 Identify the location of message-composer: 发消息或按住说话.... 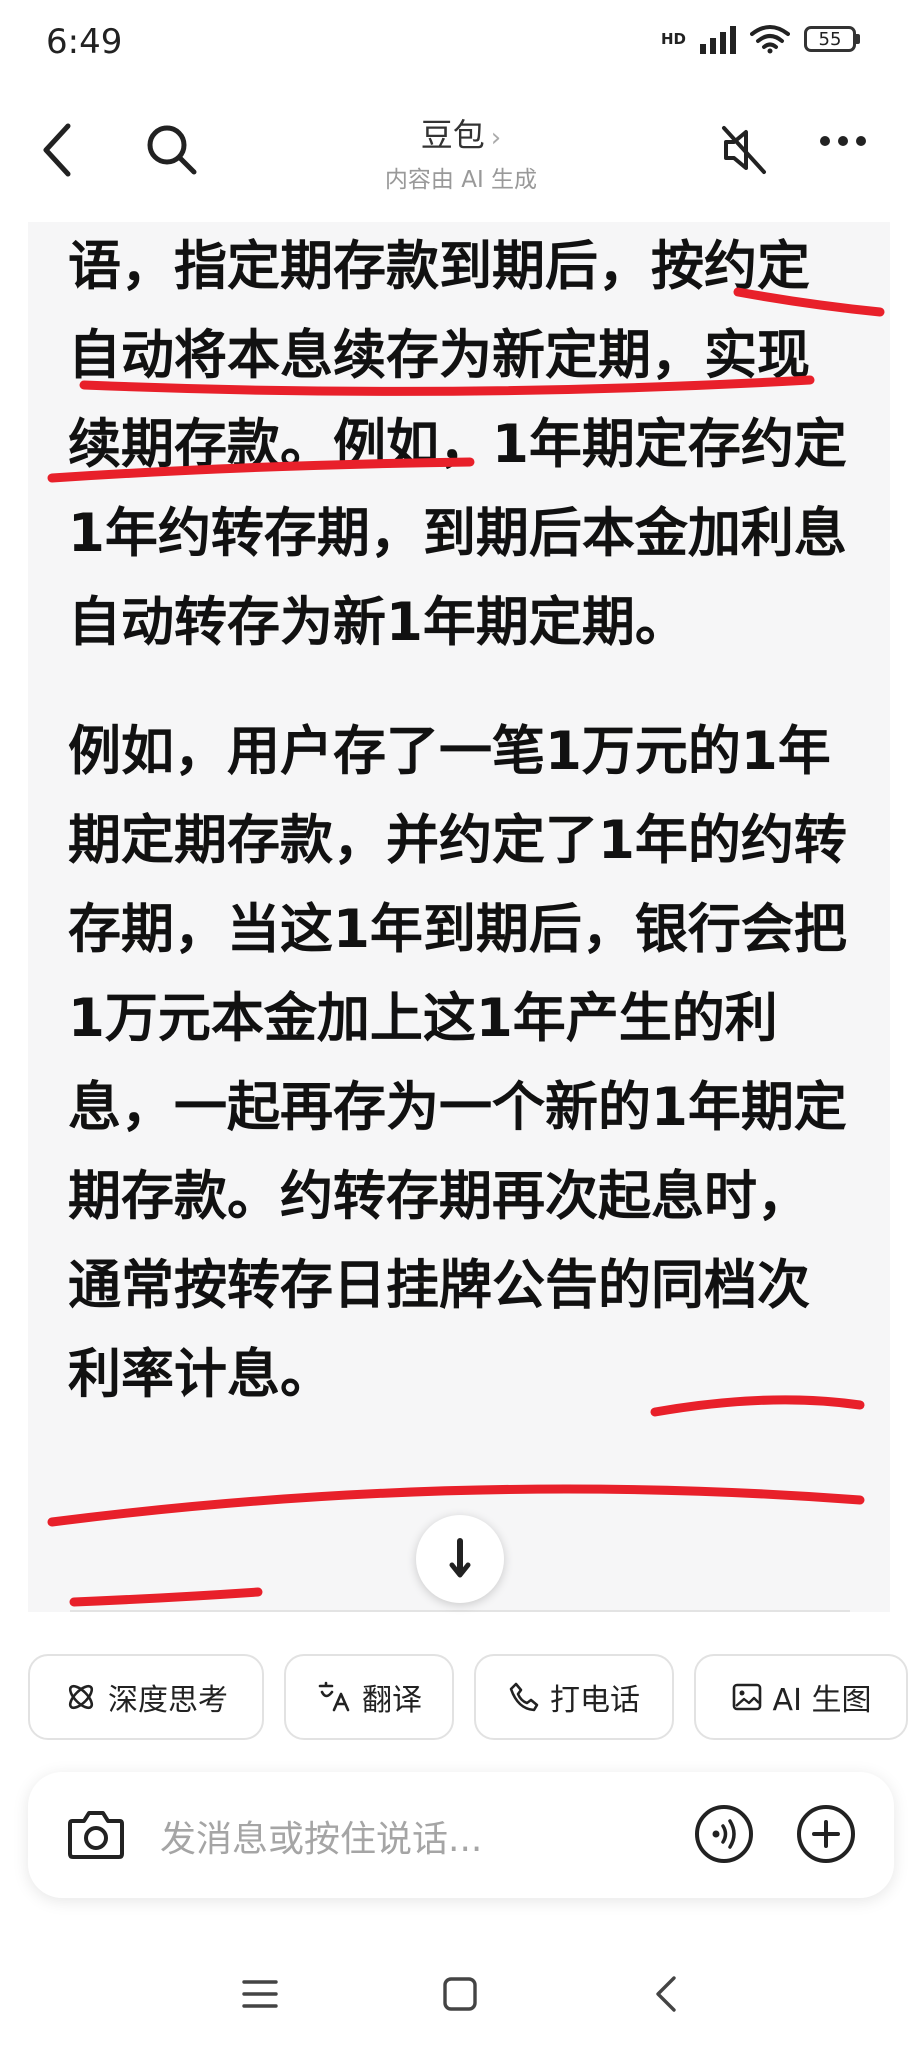
(461, 1835).